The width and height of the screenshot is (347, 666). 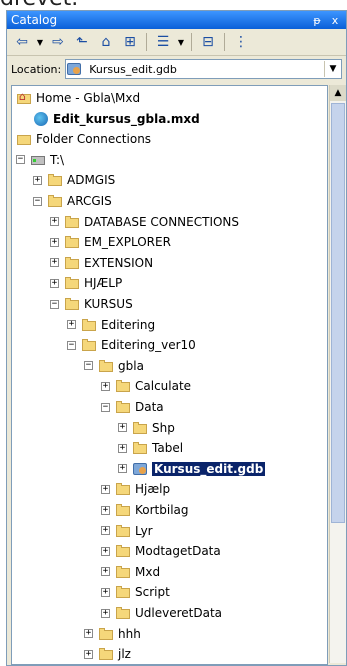 What do you see at coordinates (148, 345) in the screenshot?
I see `tree-item-label: Editering_ver10` at bounding box center [148, 345].